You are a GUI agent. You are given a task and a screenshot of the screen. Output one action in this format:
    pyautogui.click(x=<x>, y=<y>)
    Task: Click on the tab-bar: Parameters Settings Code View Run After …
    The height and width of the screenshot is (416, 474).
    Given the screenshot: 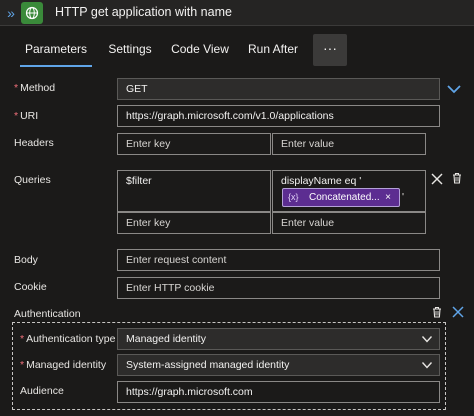 What is the action you would take?
    pyautogui.click(x=237, y=50)
    